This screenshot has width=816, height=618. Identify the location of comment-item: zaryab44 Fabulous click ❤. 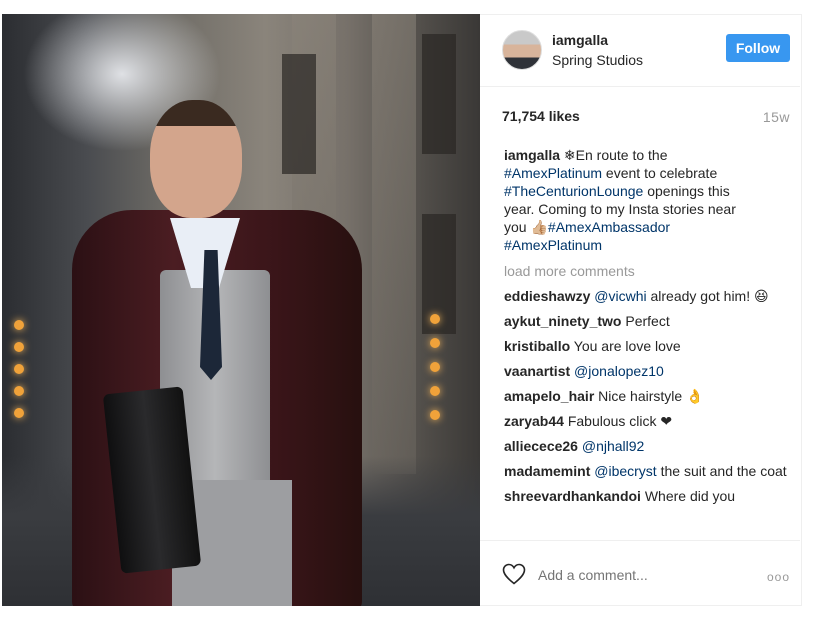
(647, 421).